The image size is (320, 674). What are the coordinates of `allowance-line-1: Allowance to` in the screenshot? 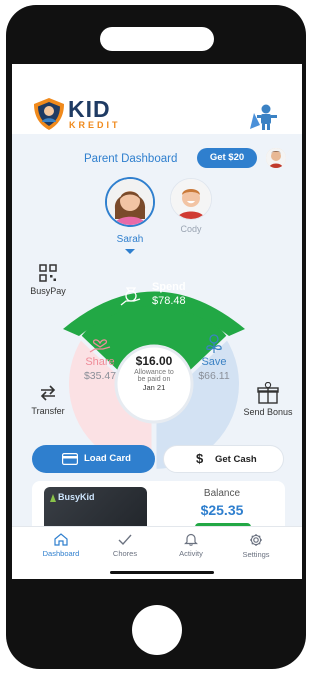 It's located at (154, 372).